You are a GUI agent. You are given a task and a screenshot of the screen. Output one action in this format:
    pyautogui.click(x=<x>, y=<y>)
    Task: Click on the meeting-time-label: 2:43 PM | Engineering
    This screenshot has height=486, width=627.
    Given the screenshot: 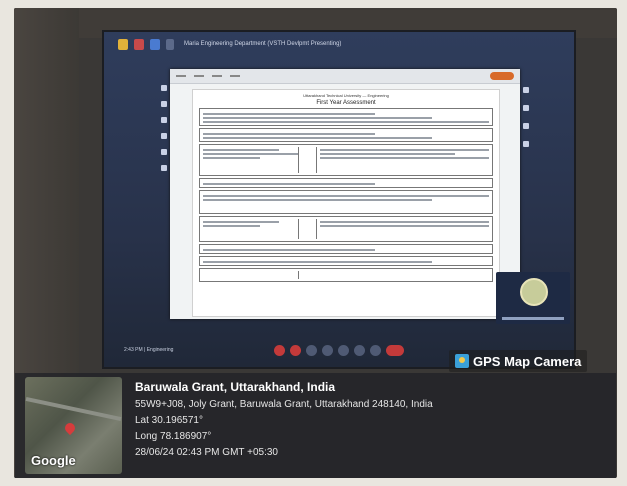 What is the action you would take?
    pyautogui.click(x=149, y=350)
    